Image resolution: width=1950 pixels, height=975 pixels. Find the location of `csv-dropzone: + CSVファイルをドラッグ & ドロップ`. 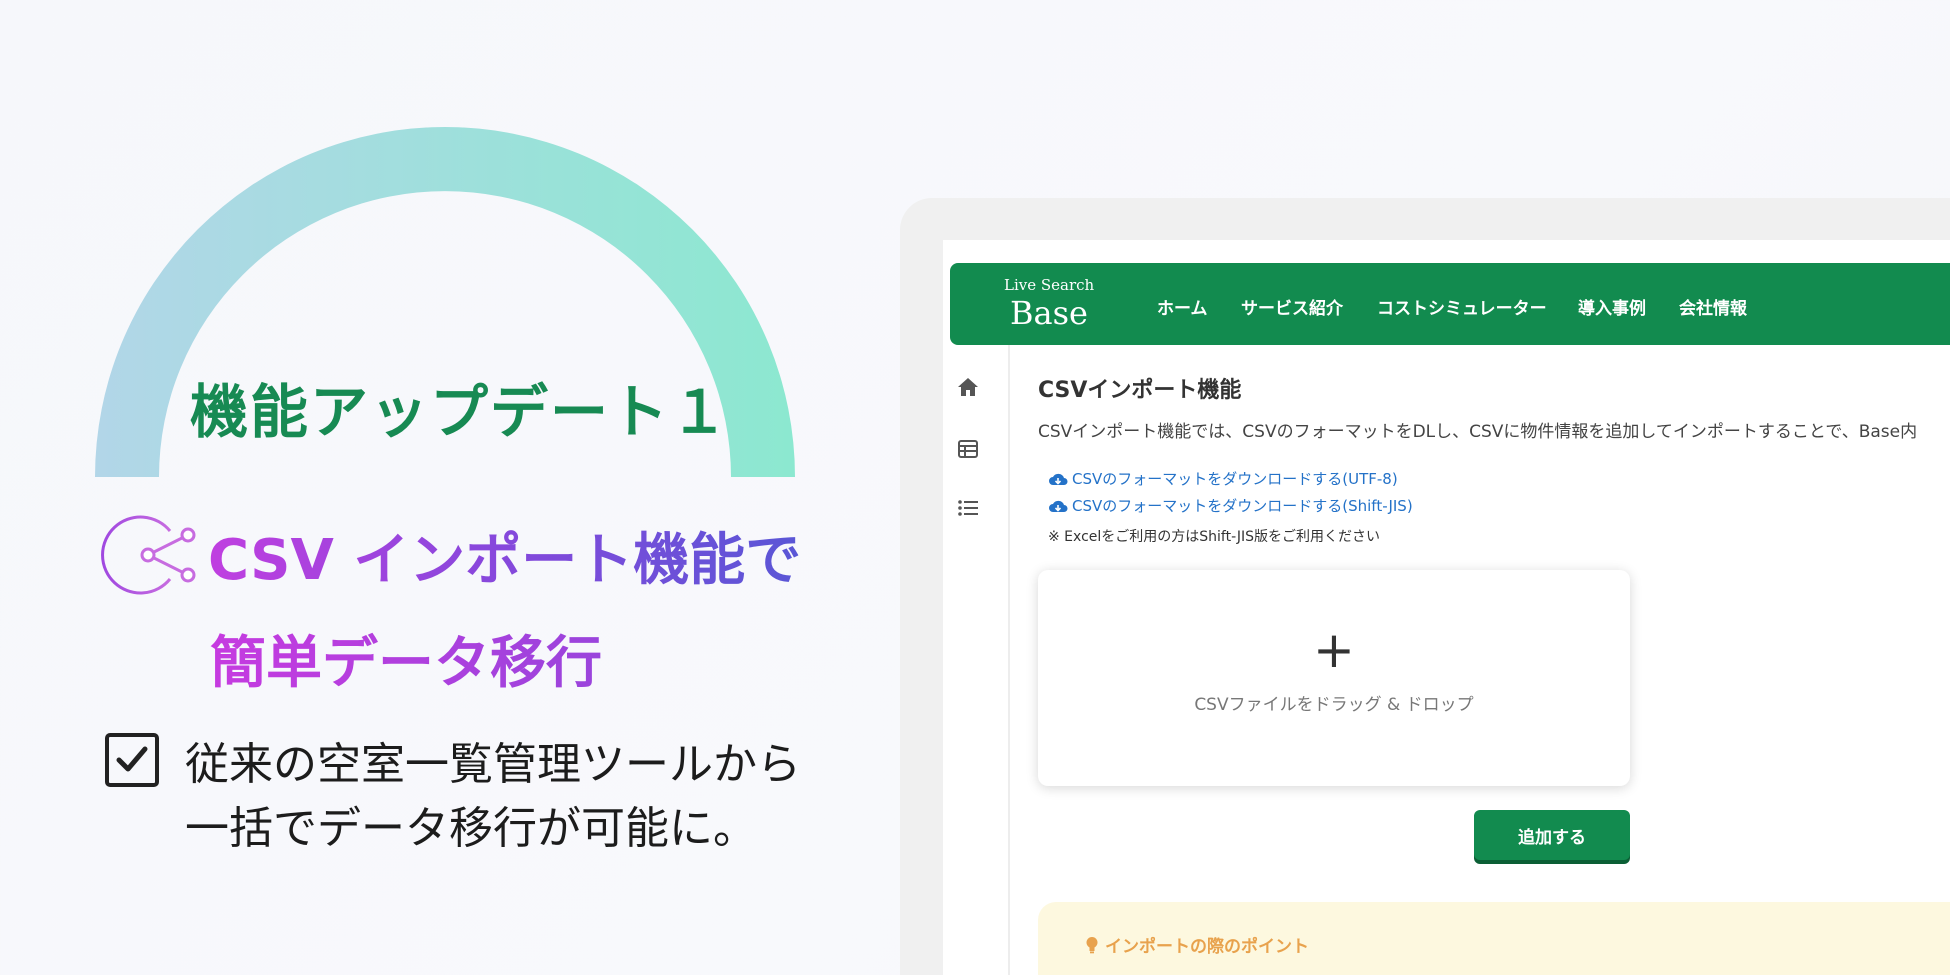

csv-dropzone: + CSVファイルをドラッグ & ドロップ is located at coordinates (1334, 678).